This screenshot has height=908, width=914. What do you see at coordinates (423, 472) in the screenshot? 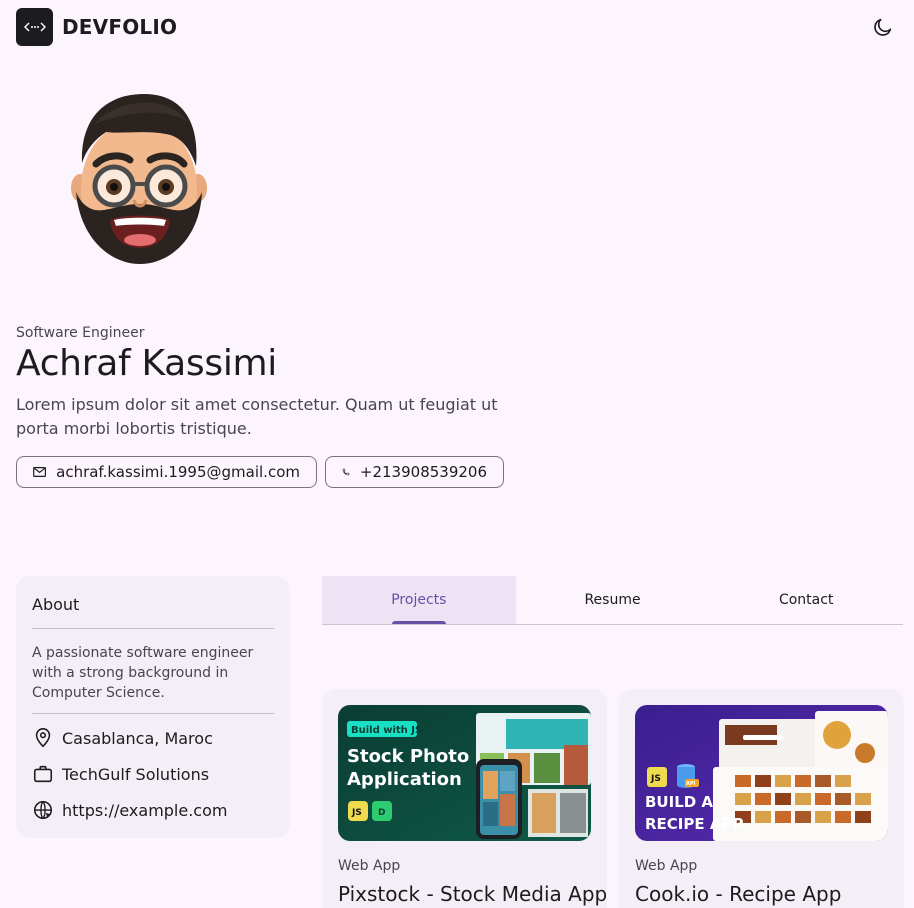
I see `phone-text: +213908539206` at bounding box center [423, 472].